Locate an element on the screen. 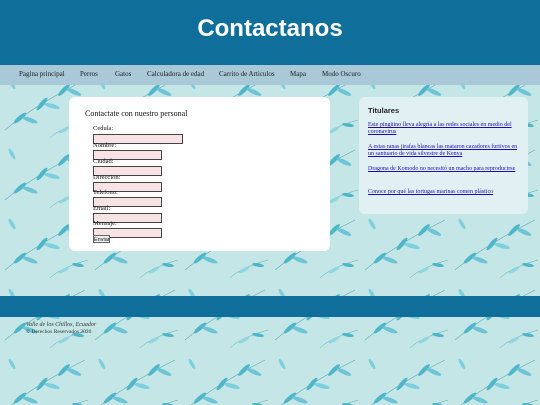  mensaje-label: Mensaje: is located at coordinates (105, 223).